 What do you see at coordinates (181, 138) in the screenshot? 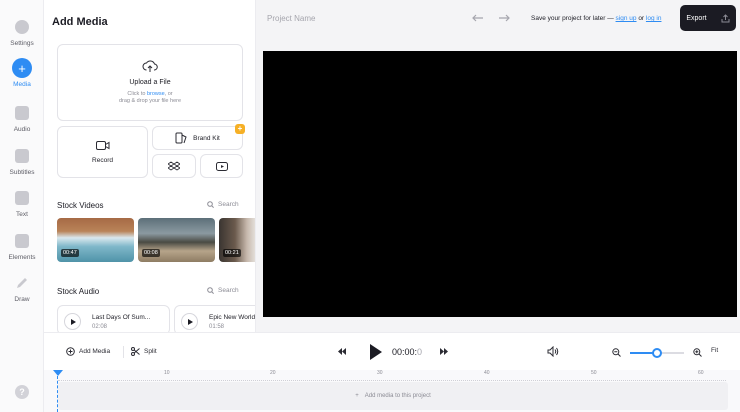
I see `brand-kit-icon` at bounding box center [181, 138].